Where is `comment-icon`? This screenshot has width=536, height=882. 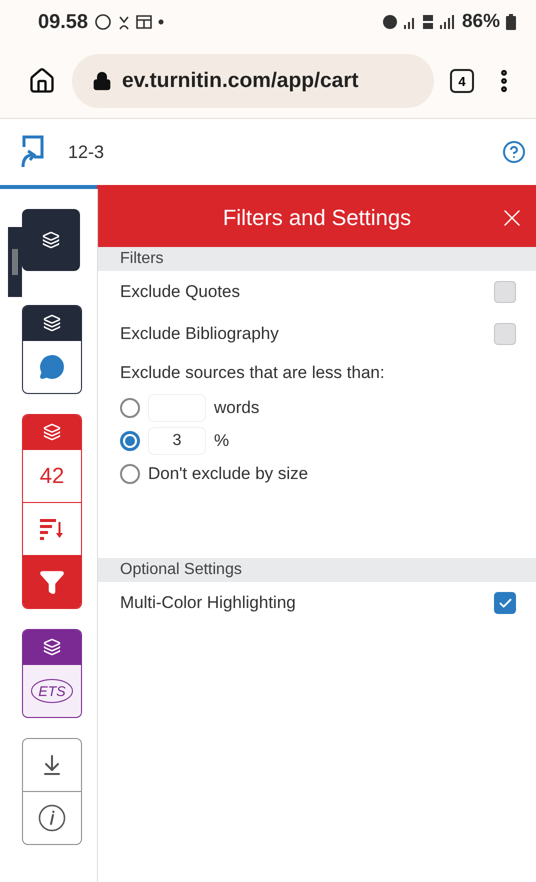 comment-icon is located at coordinates (52, 367).